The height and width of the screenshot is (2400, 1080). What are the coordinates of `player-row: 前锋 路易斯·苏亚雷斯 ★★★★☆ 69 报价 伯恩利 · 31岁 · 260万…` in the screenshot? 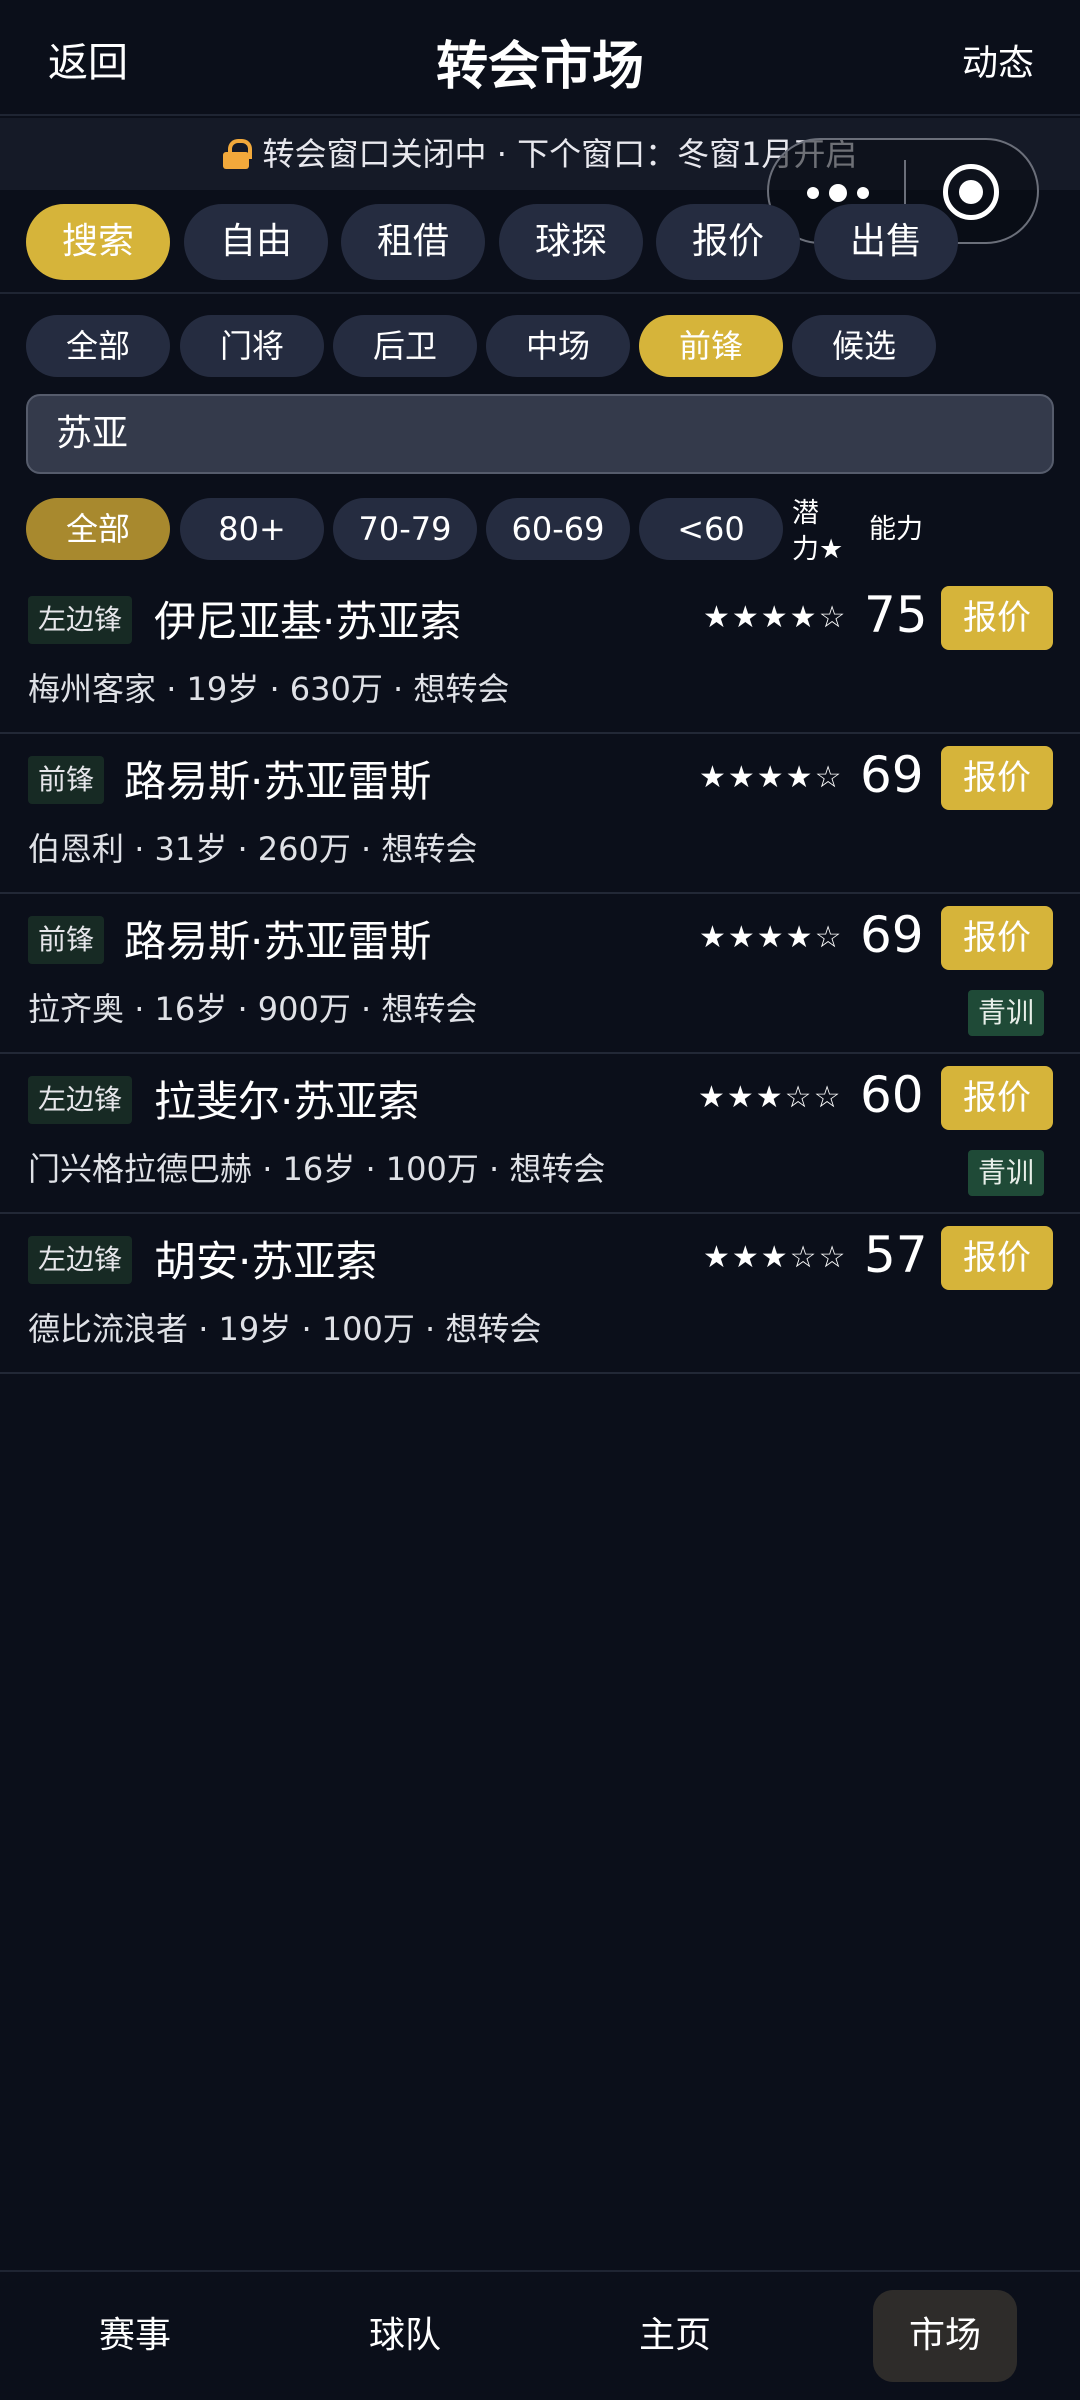 It's located at (540, 814).